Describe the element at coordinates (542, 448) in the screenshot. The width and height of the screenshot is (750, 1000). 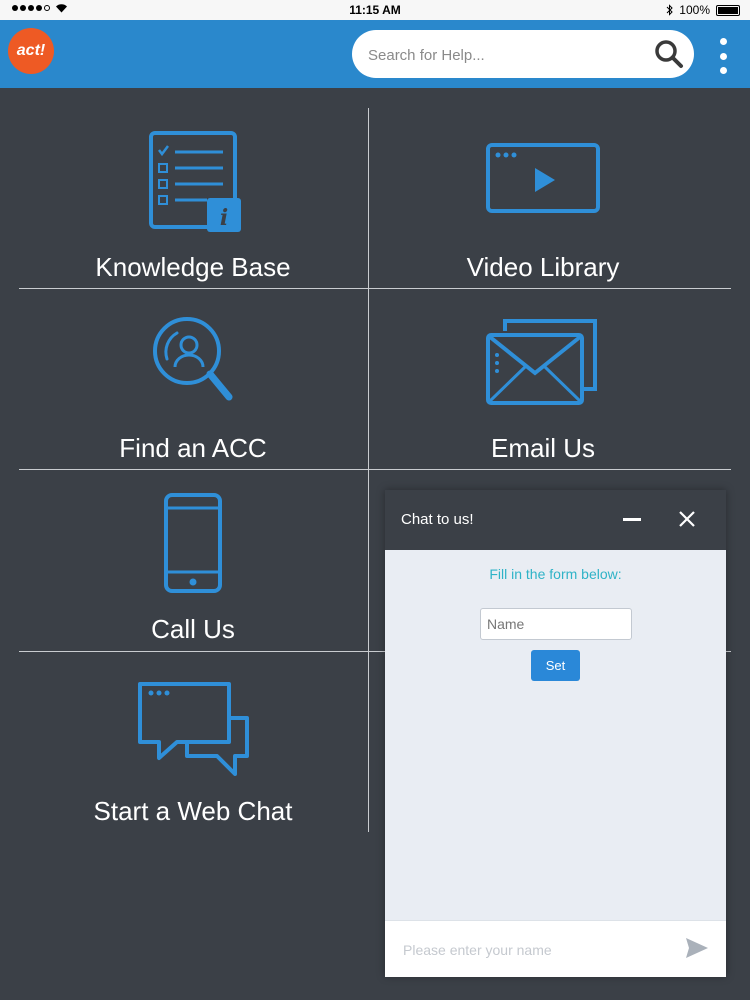
I see `tile-label: Email Us` at that location.